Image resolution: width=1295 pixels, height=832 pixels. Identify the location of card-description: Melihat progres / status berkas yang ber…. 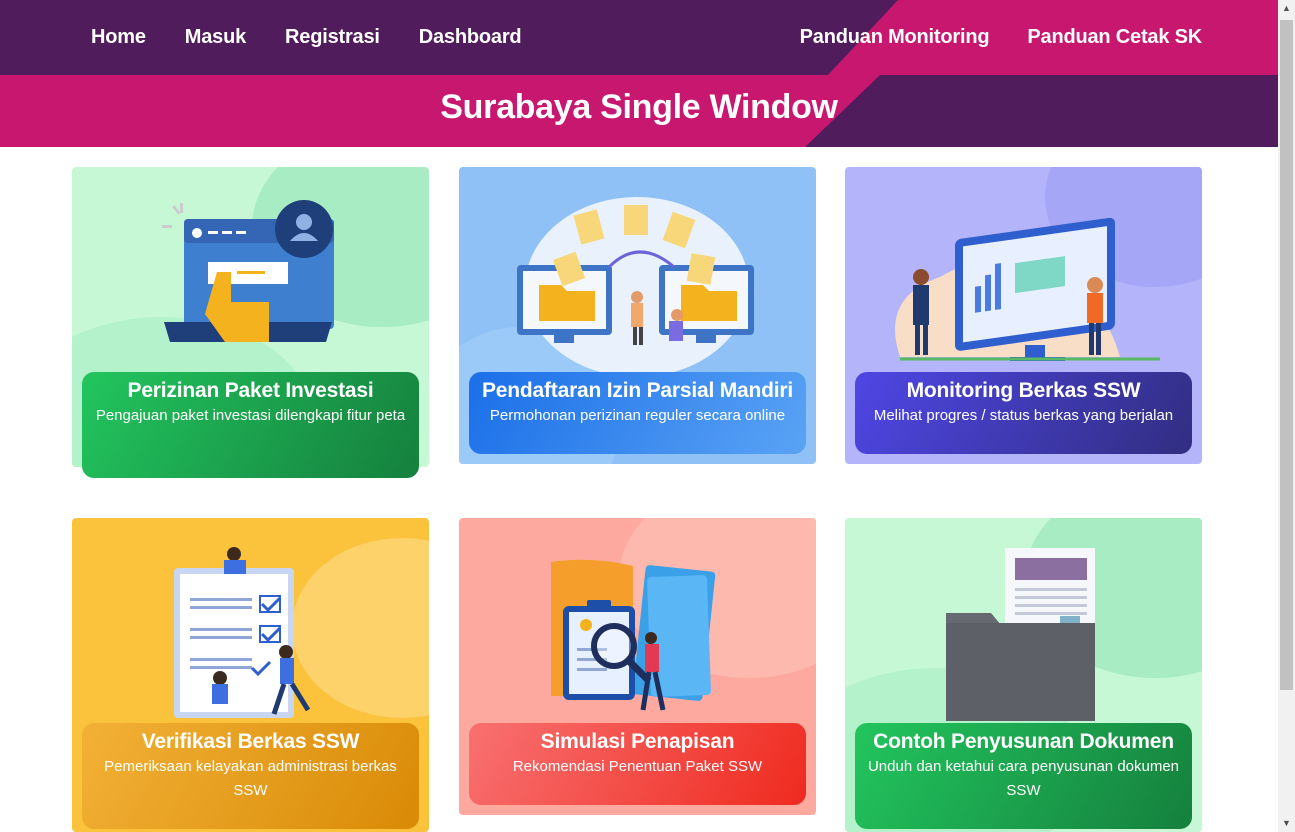
(1023, 415).